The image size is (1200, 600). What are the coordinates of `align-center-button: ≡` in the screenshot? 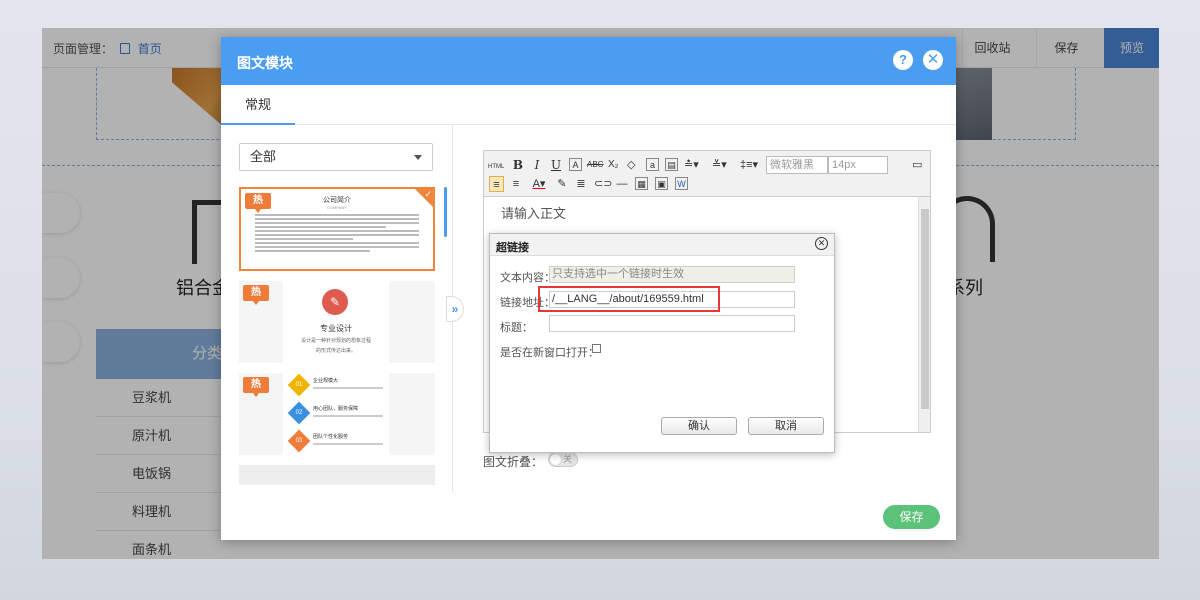 It's located at (516, 184).